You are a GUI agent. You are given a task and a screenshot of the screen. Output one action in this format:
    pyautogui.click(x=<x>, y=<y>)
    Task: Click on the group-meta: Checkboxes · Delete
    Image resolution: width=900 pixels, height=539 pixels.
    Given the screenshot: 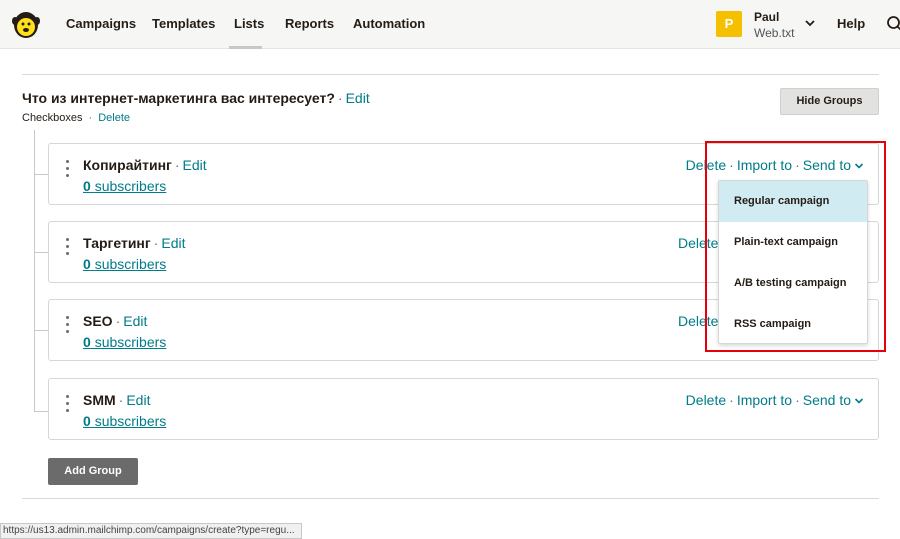 What is the action you would take?
    pyautogui.click(x=76, y=118)
    